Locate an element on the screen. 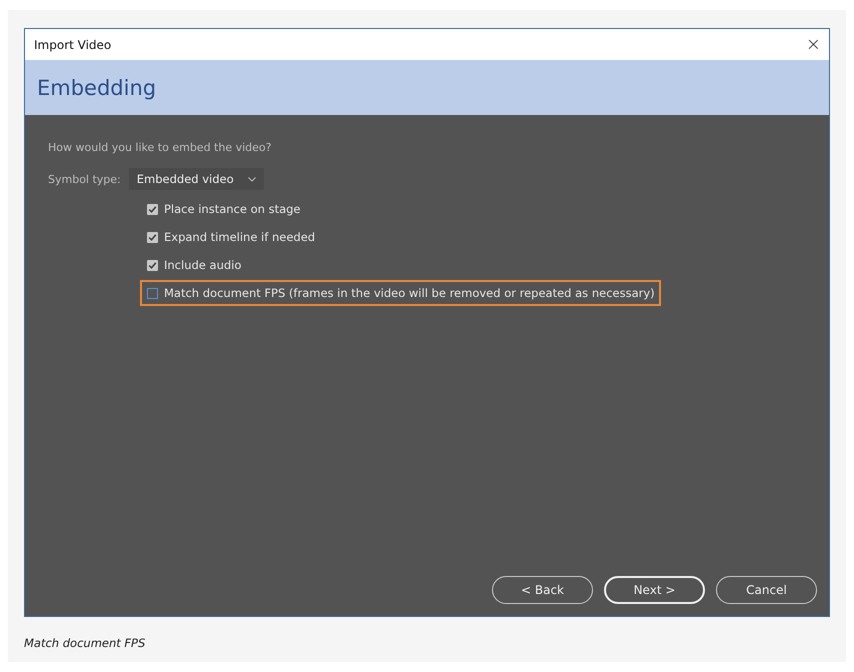  prompt-text: How would you like to embed the video? is located at coordinates (160, 147).